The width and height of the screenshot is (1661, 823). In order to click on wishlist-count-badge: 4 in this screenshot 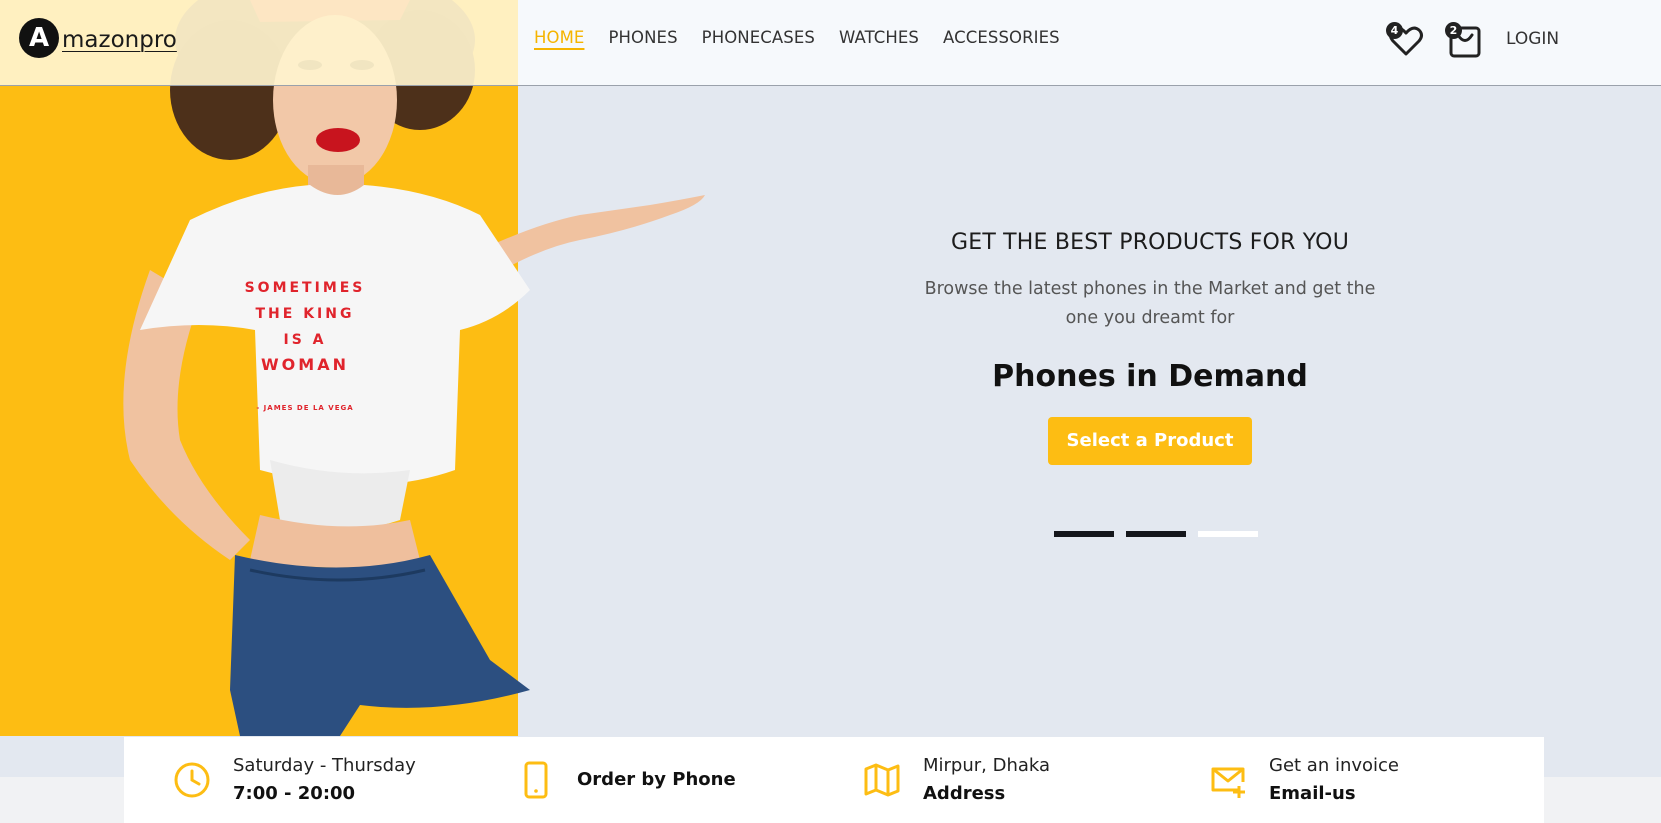, I will do `click(1394, 30)`.